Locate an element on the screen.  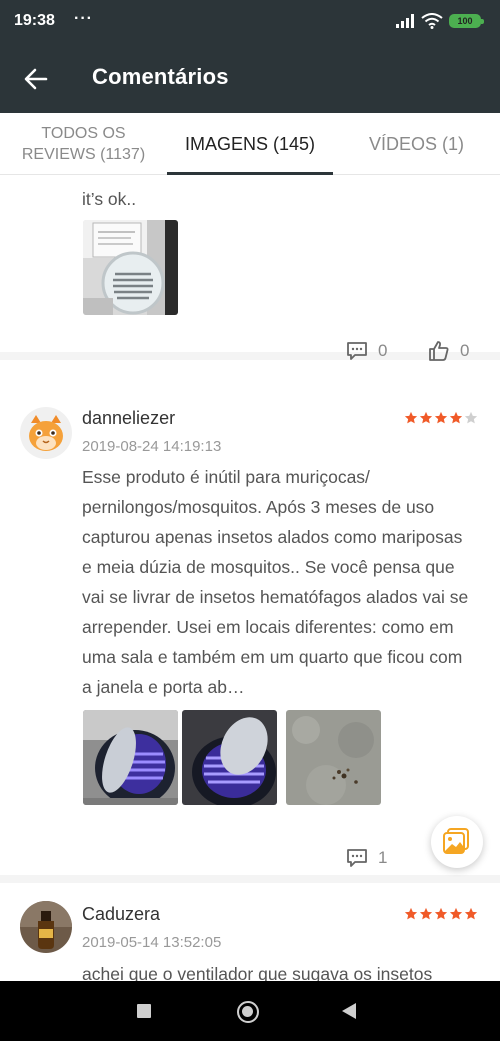
photo-gallery-button is located at coordinates (457, 842).